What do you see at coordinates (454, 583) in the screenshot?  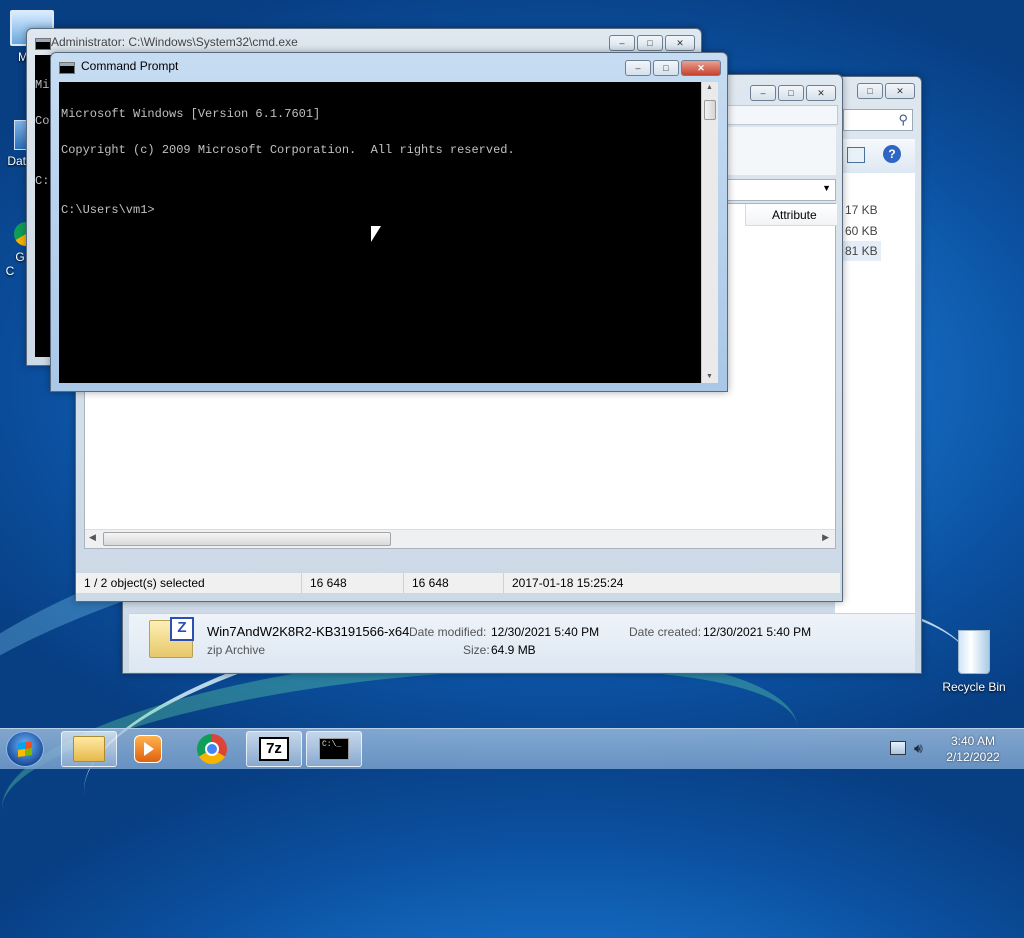 I see `status-packed: 16 648` at bounding box center [454, 583].